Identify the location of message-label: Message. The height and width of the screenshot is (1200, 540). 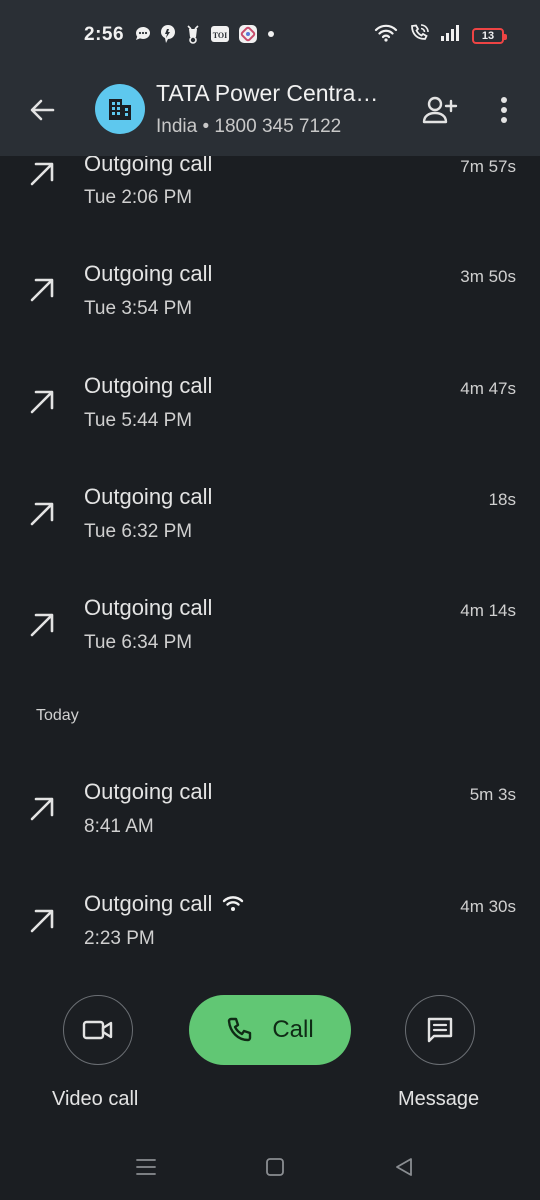
(439, 1099).